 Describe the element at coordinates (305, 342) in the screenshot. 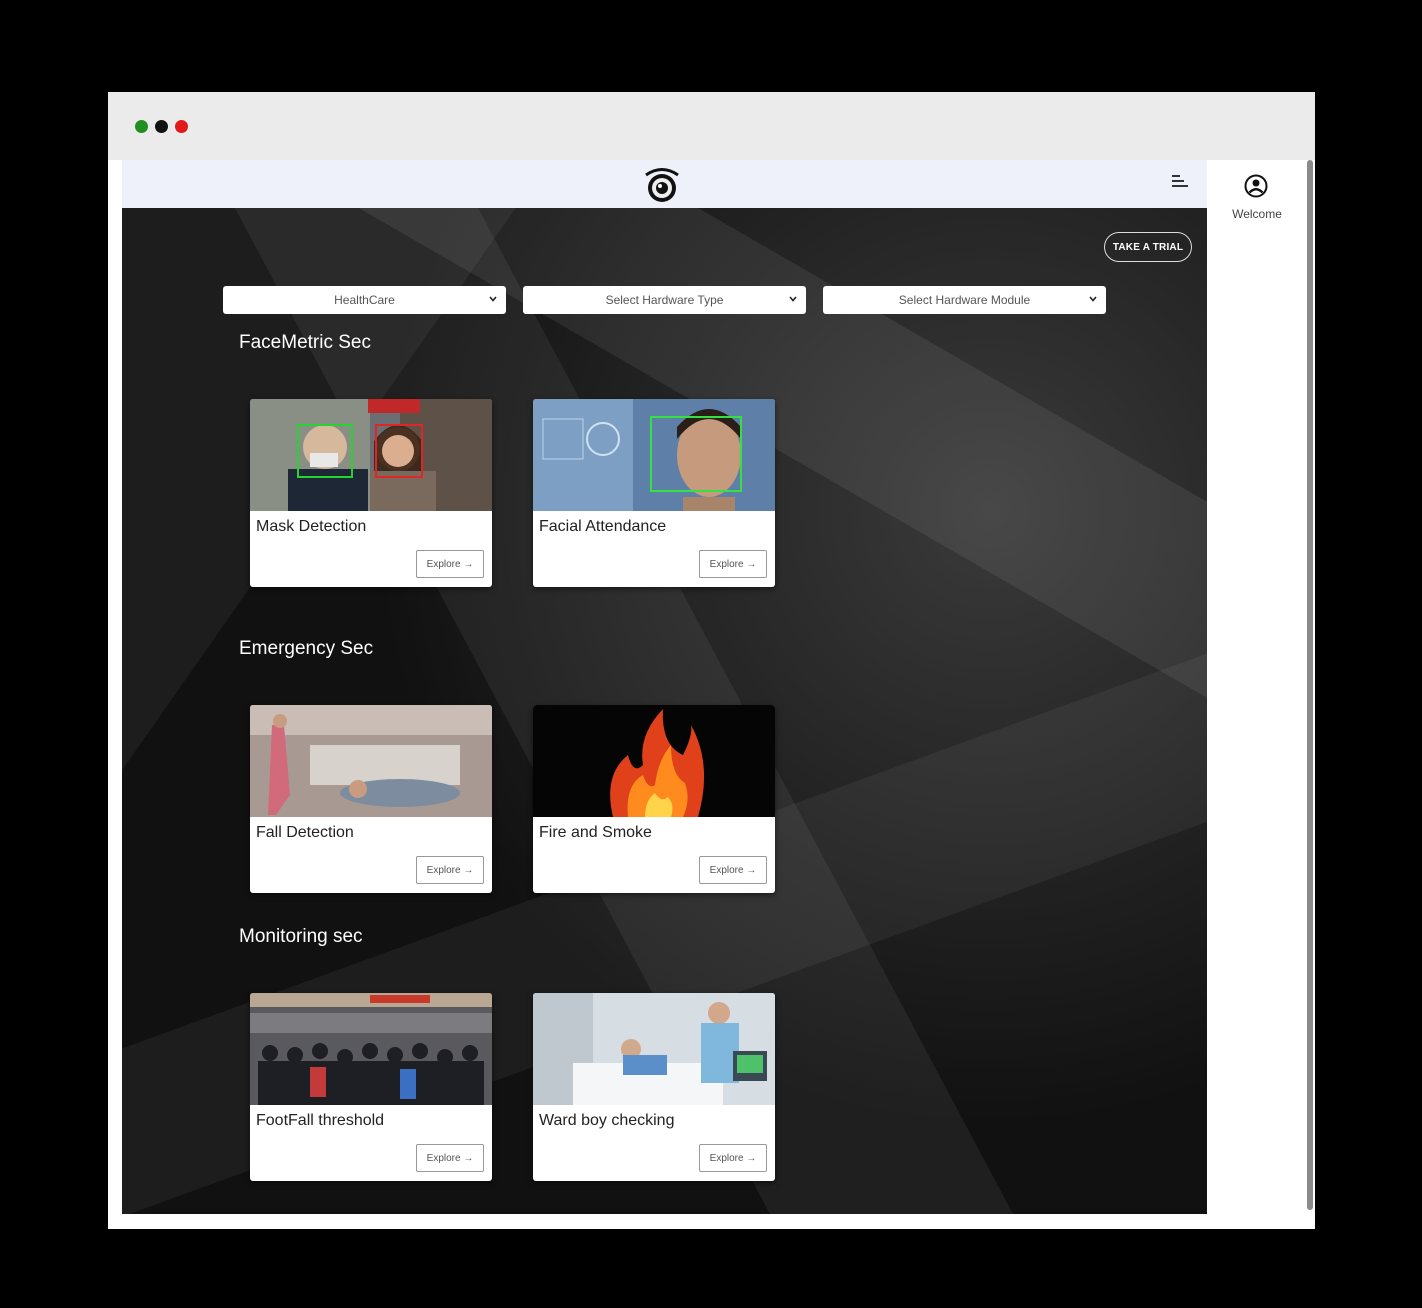

I see `section-title-facemetric: FaceMetric Sec` at that location.